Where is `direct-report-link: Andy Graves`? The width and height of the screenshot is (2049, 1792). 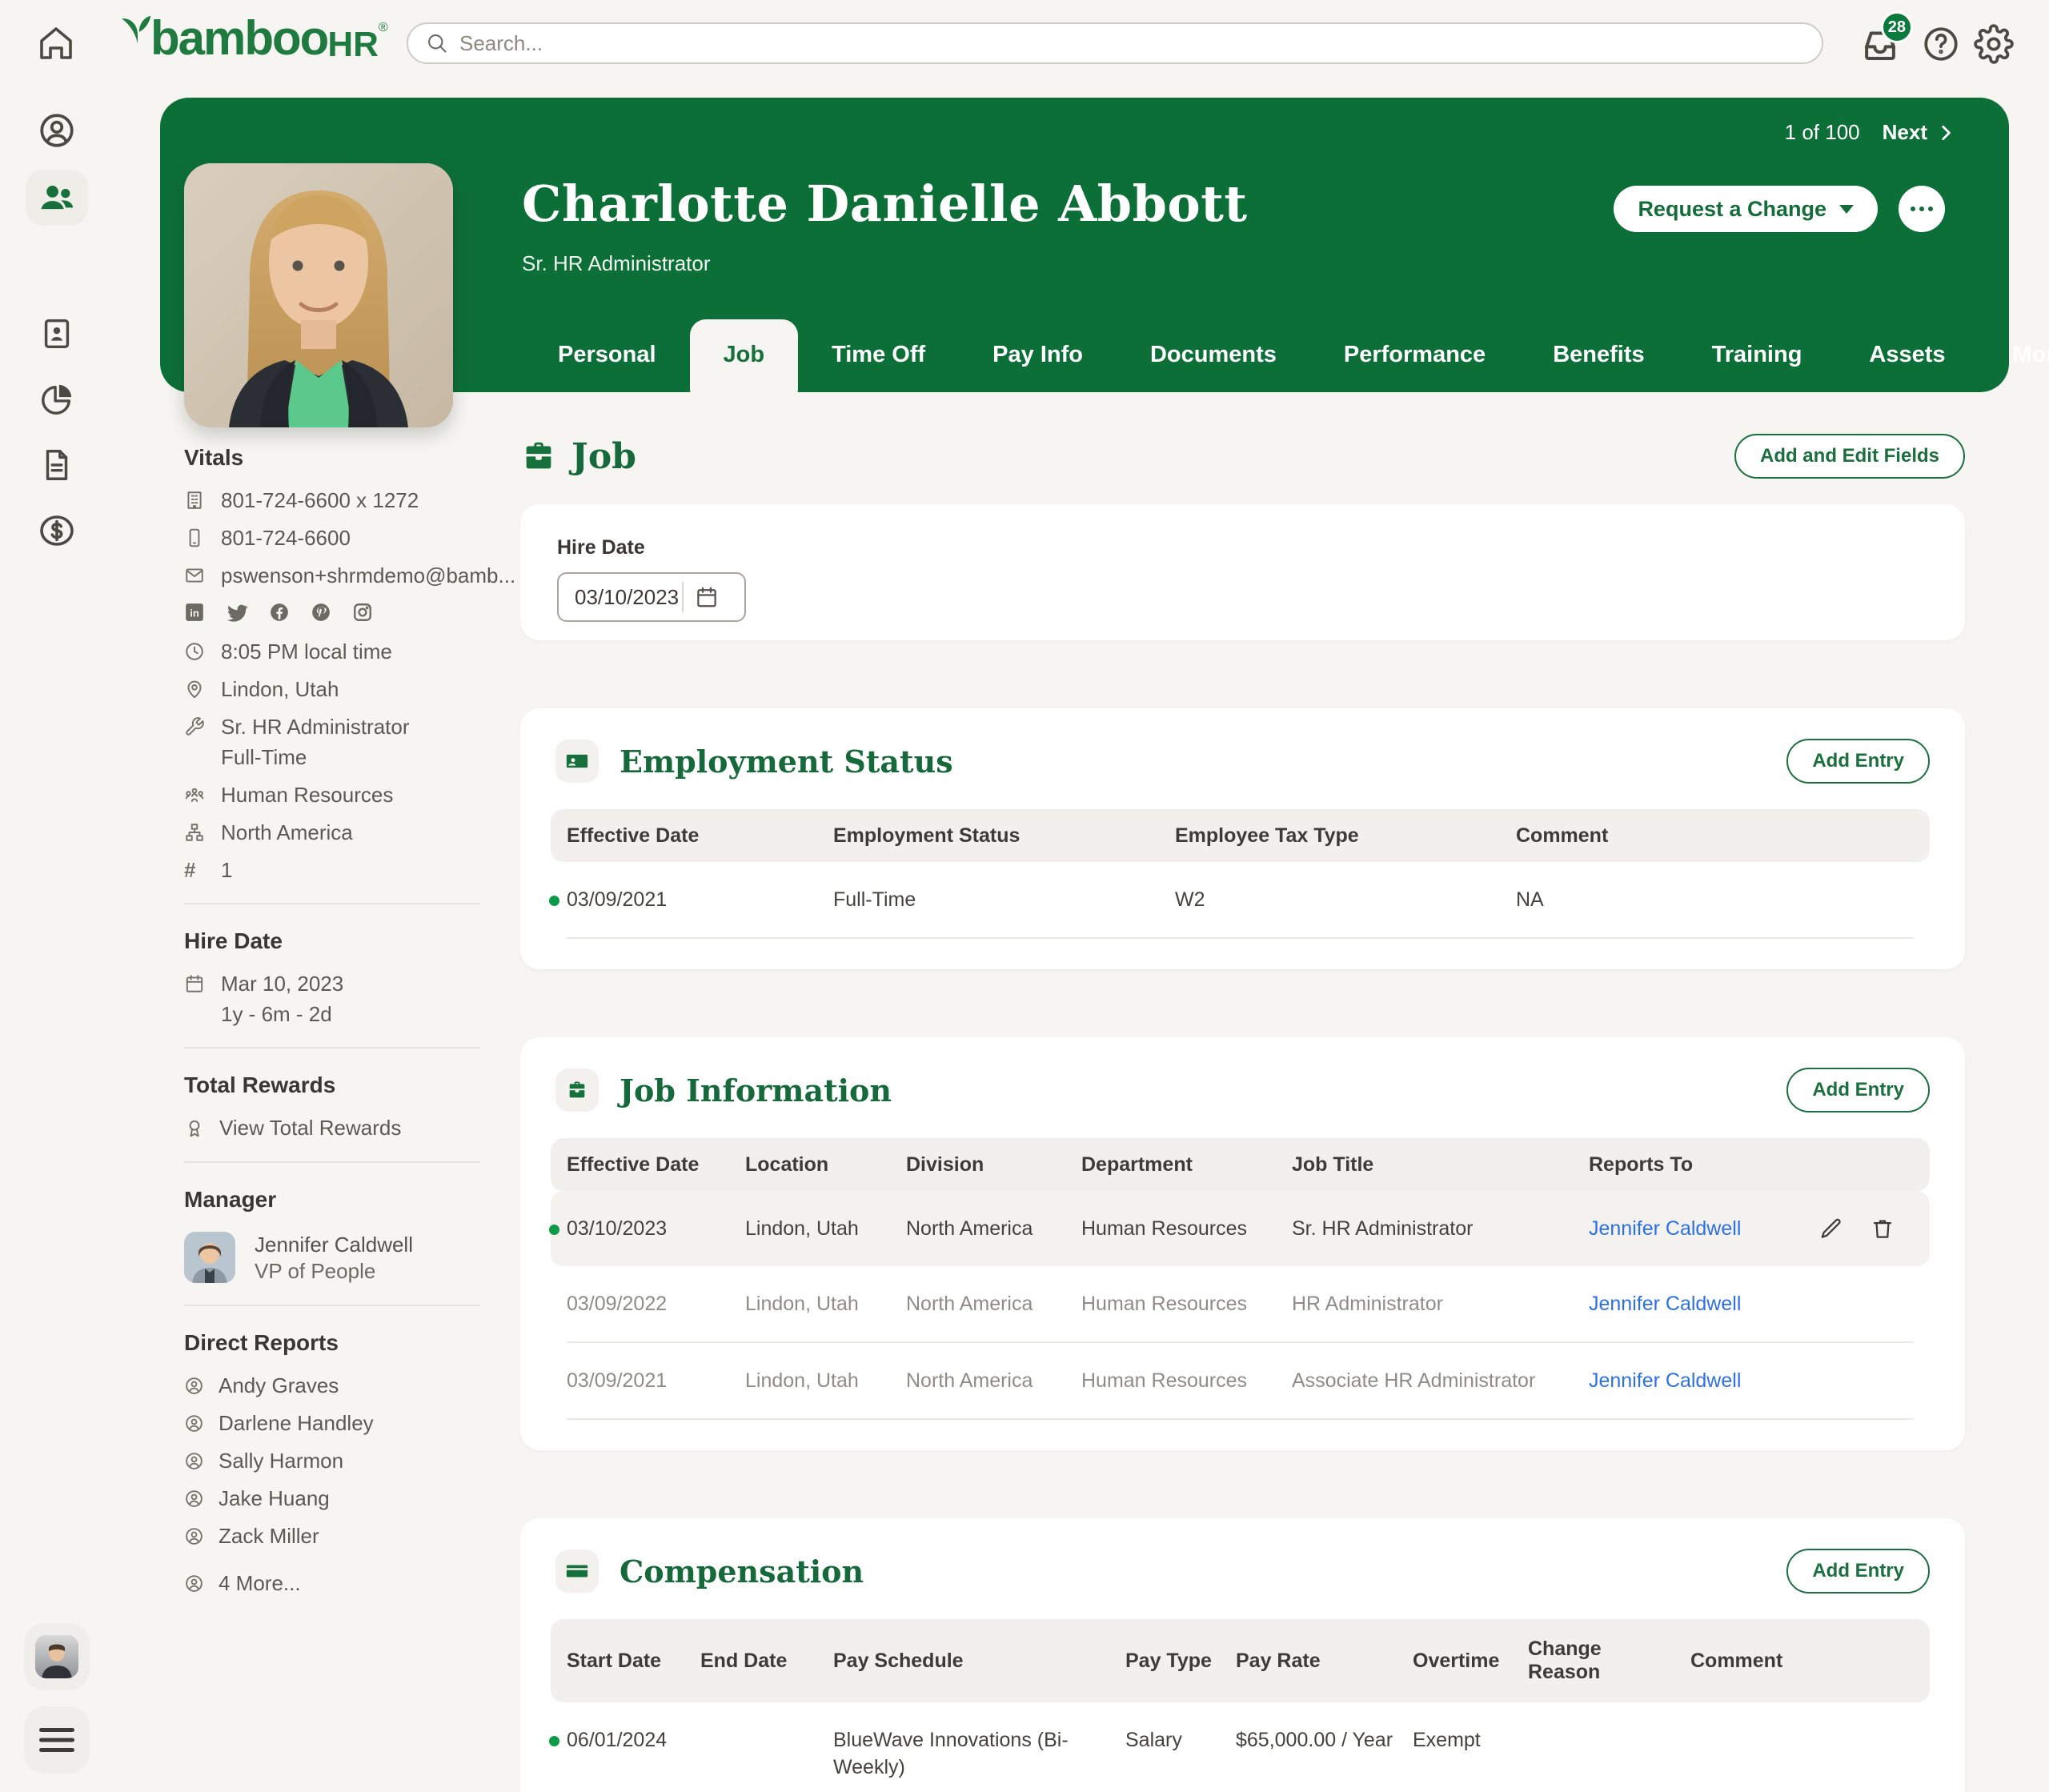 direct-report-link: Andy Graves is located at coordinates (332, 1385).